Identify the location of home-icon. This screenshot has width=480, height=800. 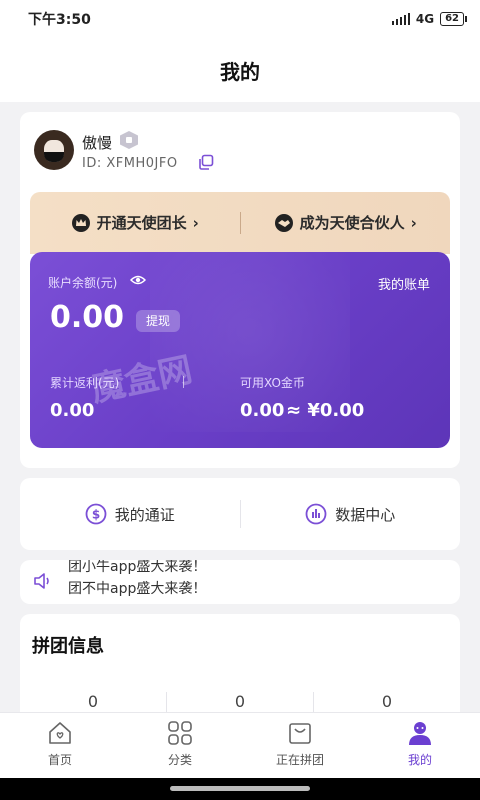
(60, 733).